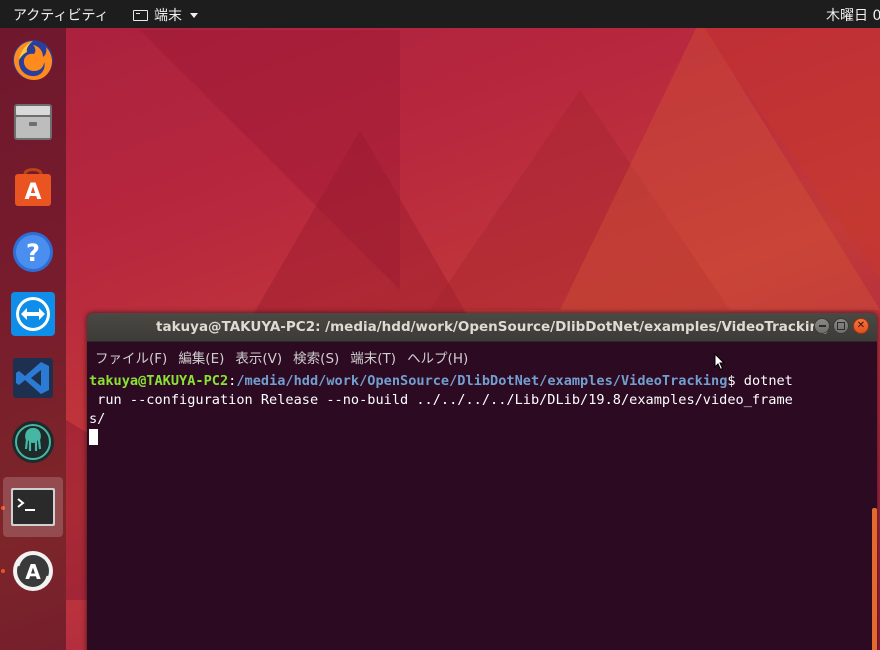 The width and height of the screenshot is (880, 650). I want to click on wallpaper-shape, so click(790, 153).